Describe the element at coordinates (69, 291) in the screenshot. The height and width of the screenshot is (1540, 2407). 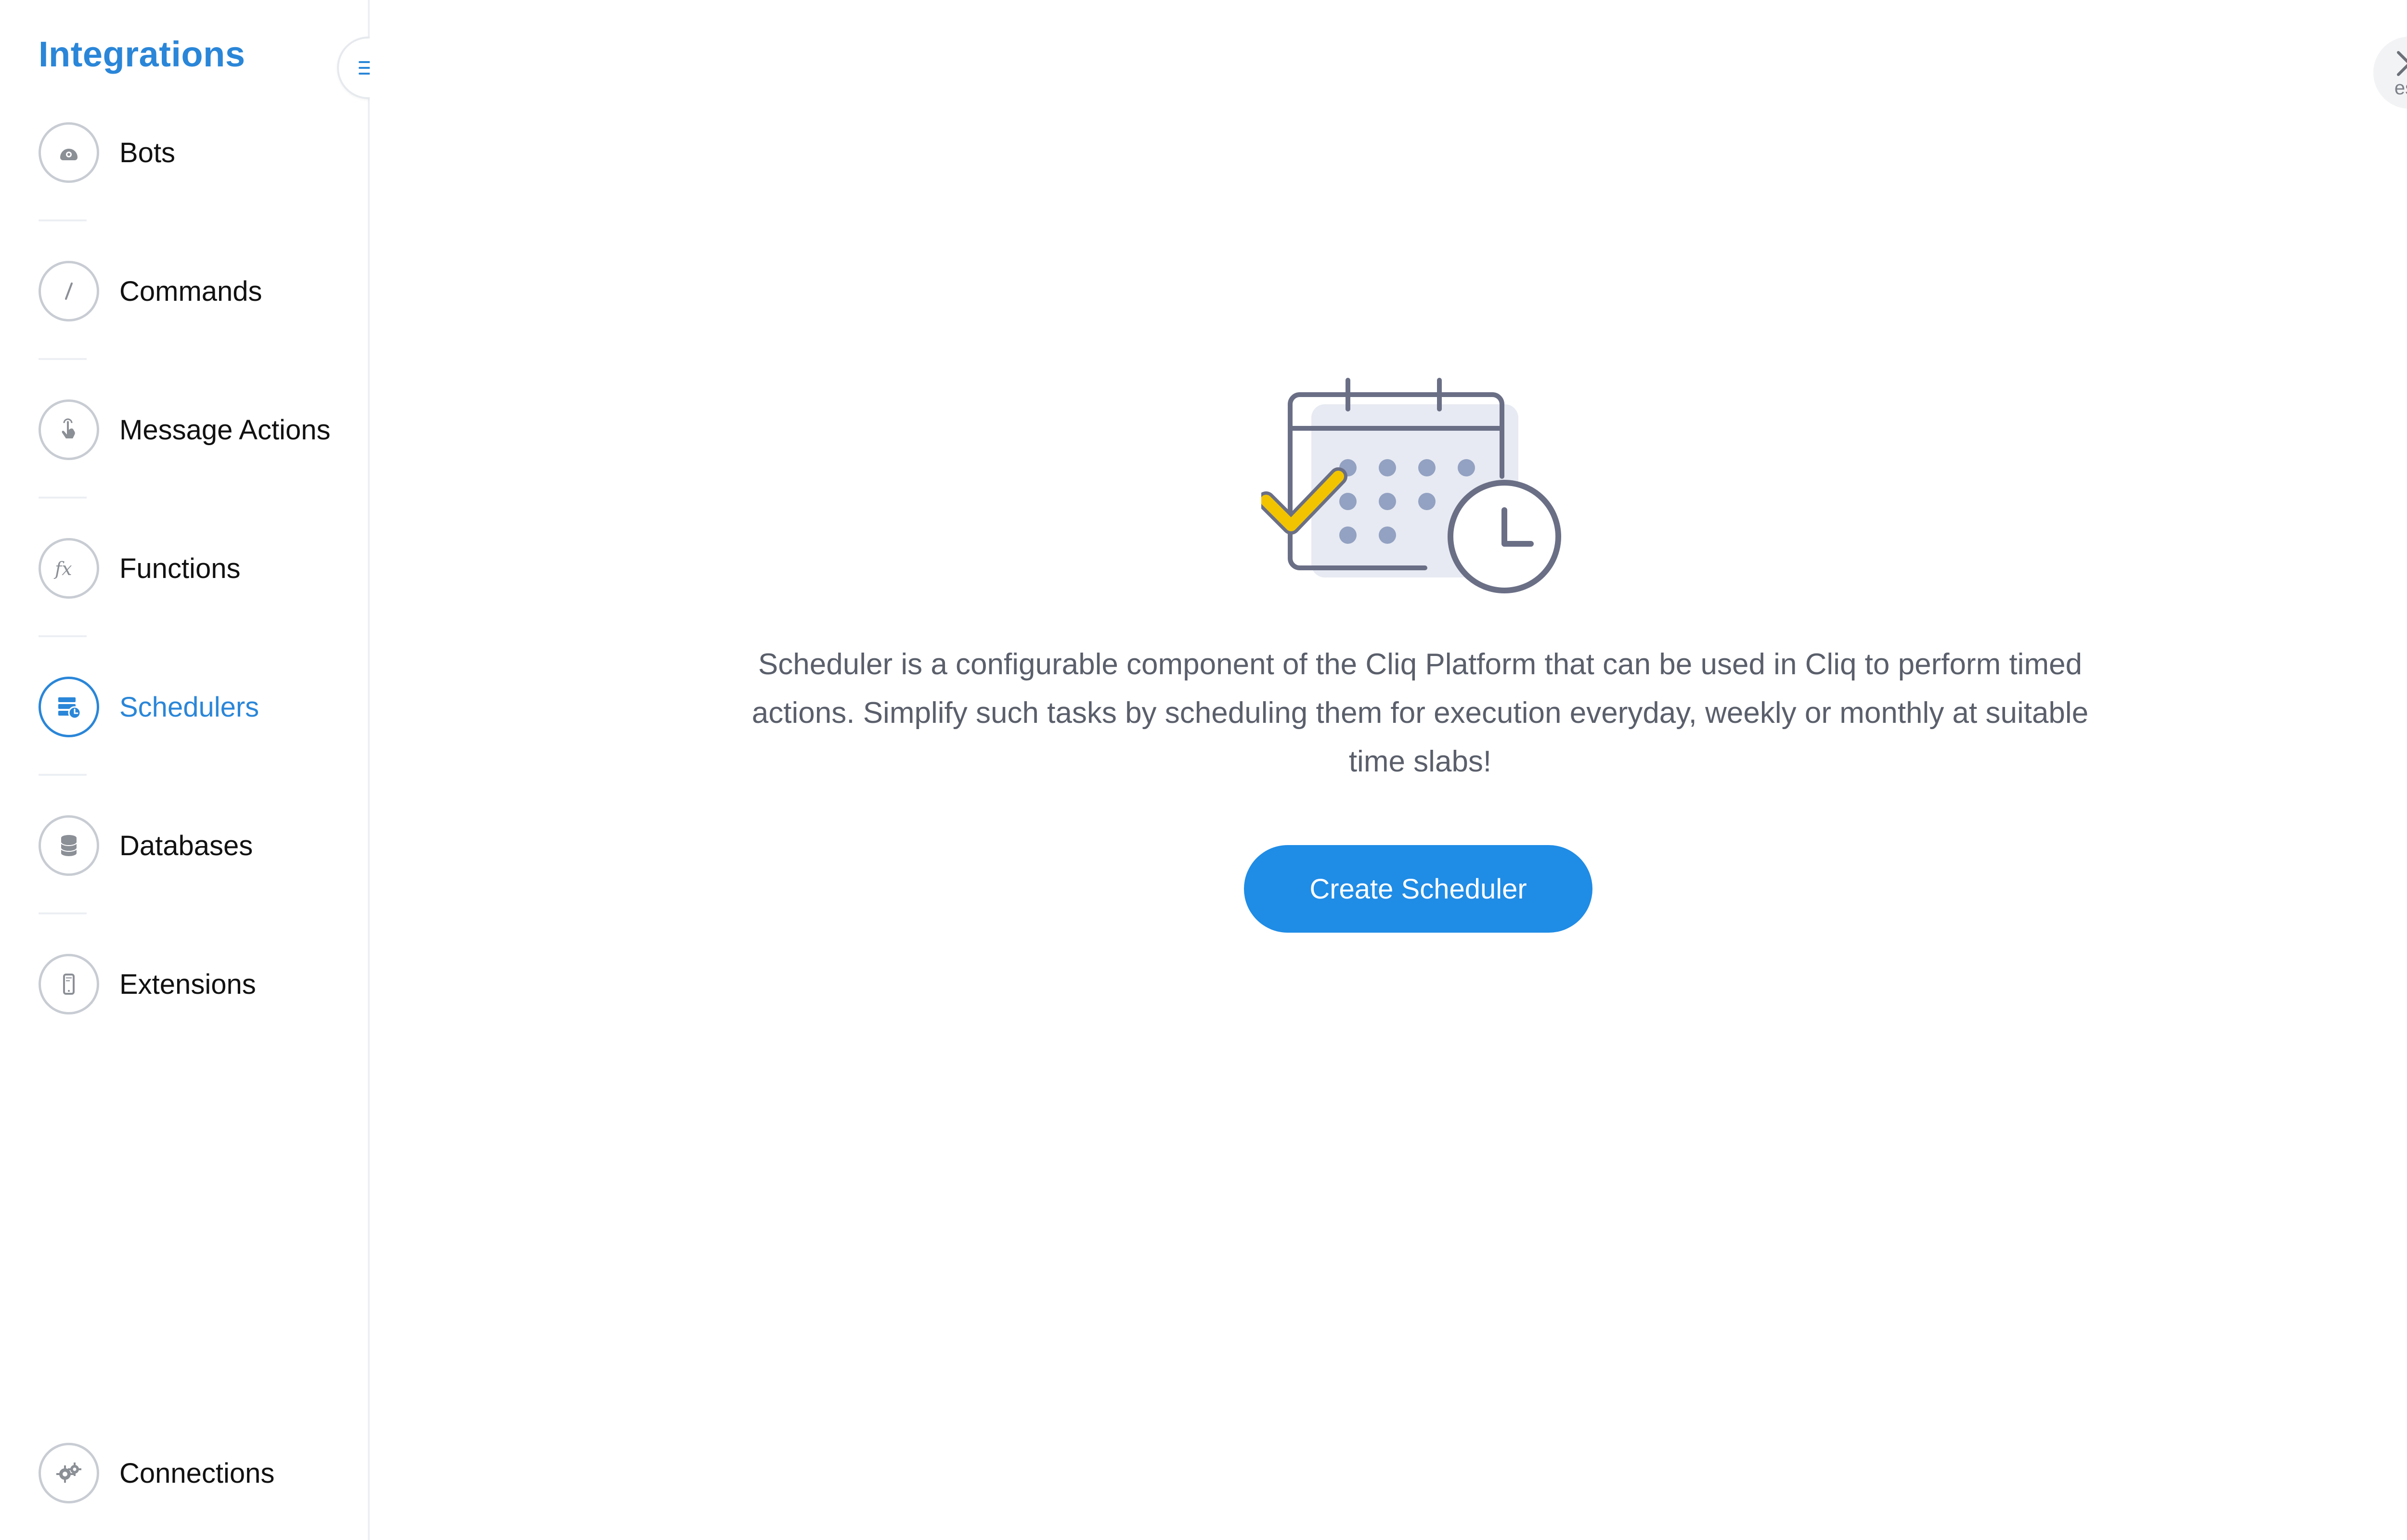
I see `slash-command-icon` at that location.